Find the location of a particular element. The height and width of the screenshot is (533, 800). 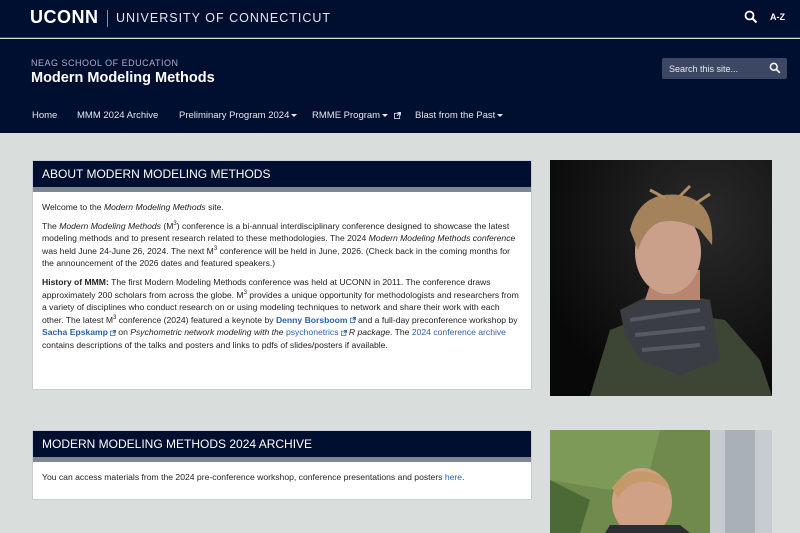

nav-item-blast-from-the-past: Blast from the Past is located at coordinates (459, 115).